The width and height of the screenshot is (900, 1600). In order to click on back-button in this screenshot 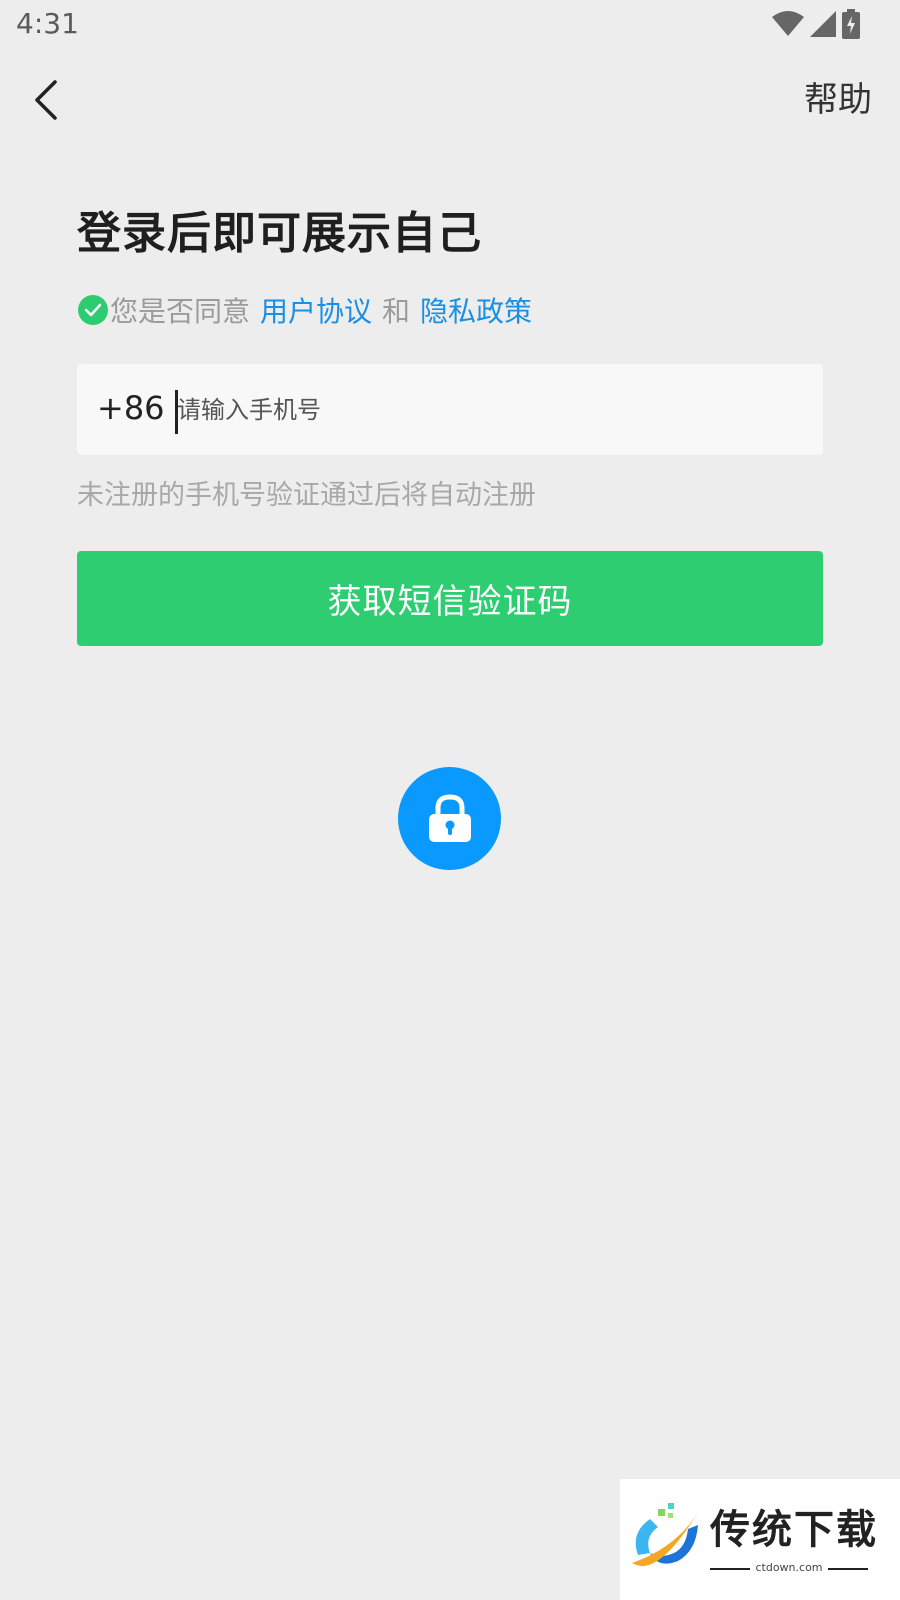, I will do `click(46, 100)`.